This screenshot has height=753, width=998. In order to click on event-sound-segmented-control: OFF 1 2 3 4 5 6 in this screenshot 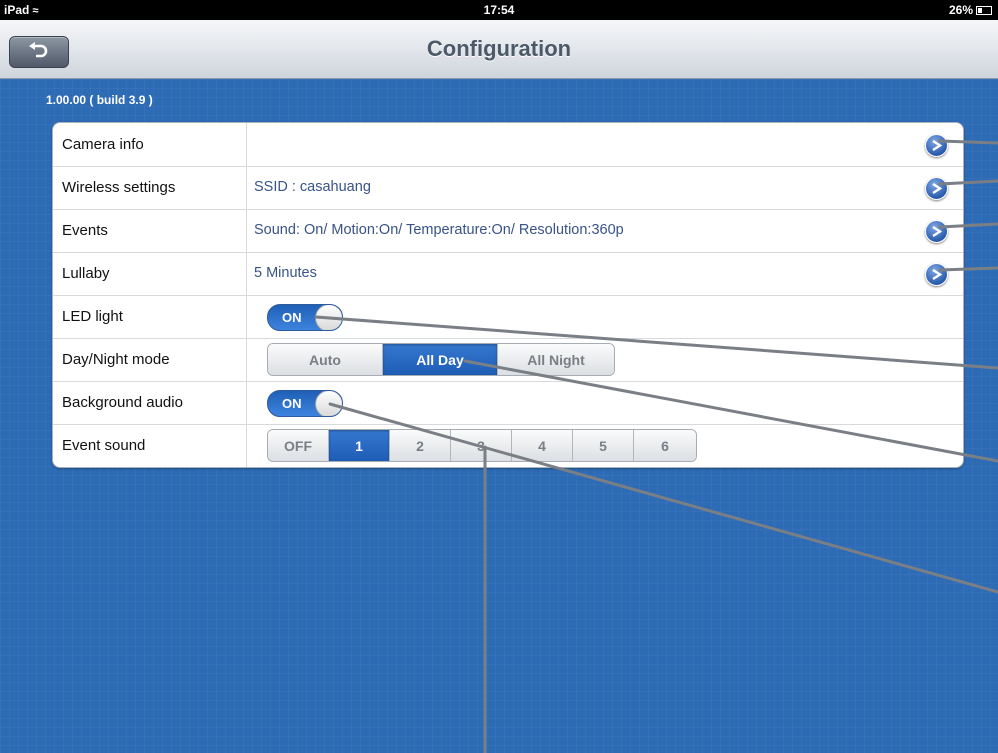, I will do `click(482, 445)`.